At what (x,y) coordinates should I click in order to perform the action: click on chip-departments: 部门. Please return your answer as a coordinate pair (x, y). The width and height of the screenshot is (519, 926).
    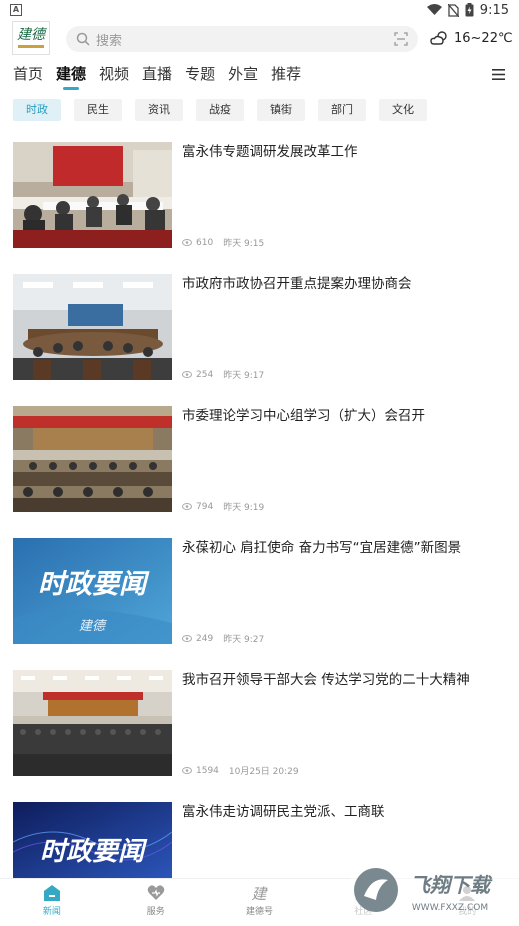
    Looking at the image, I should click on (342, 110).